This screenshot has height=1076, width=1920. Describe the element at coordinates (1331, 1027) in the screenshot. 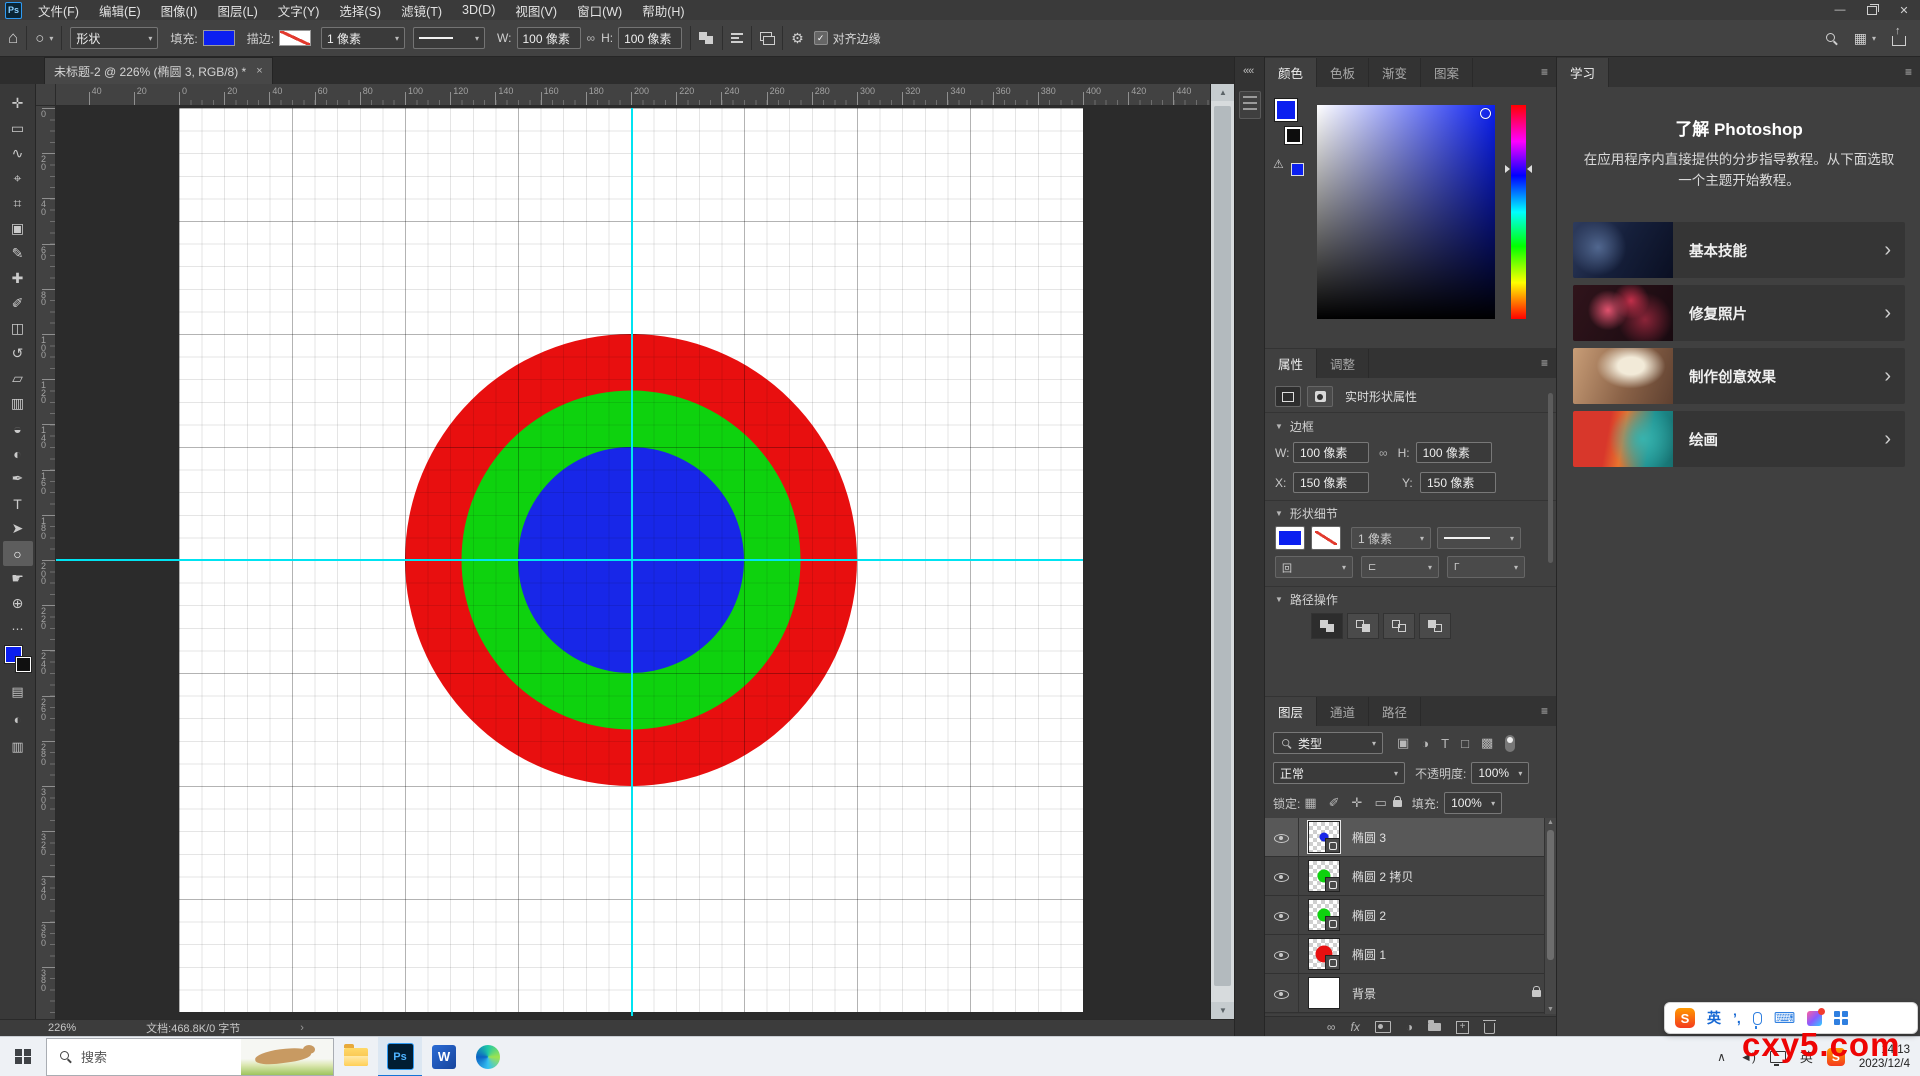

I see `link-layers-icon: ∞` at that location.